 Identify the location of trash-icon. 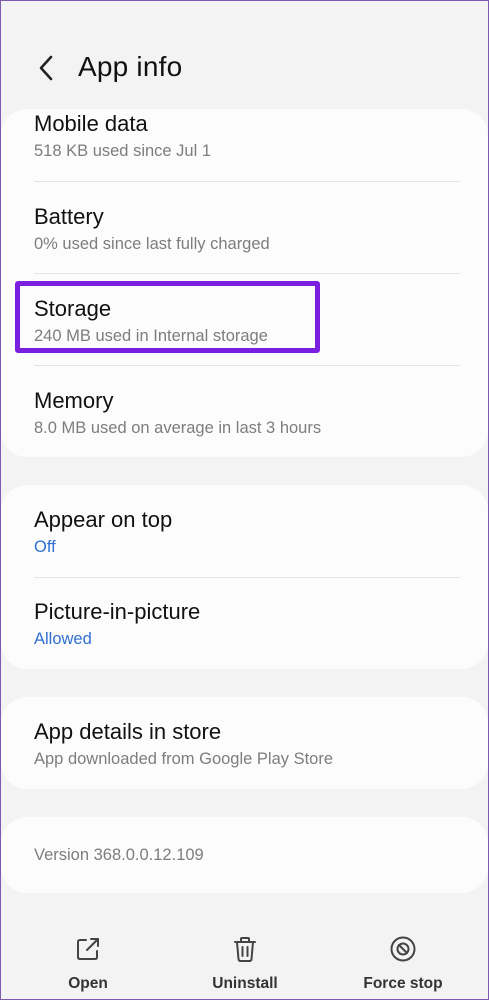
(245, 949).